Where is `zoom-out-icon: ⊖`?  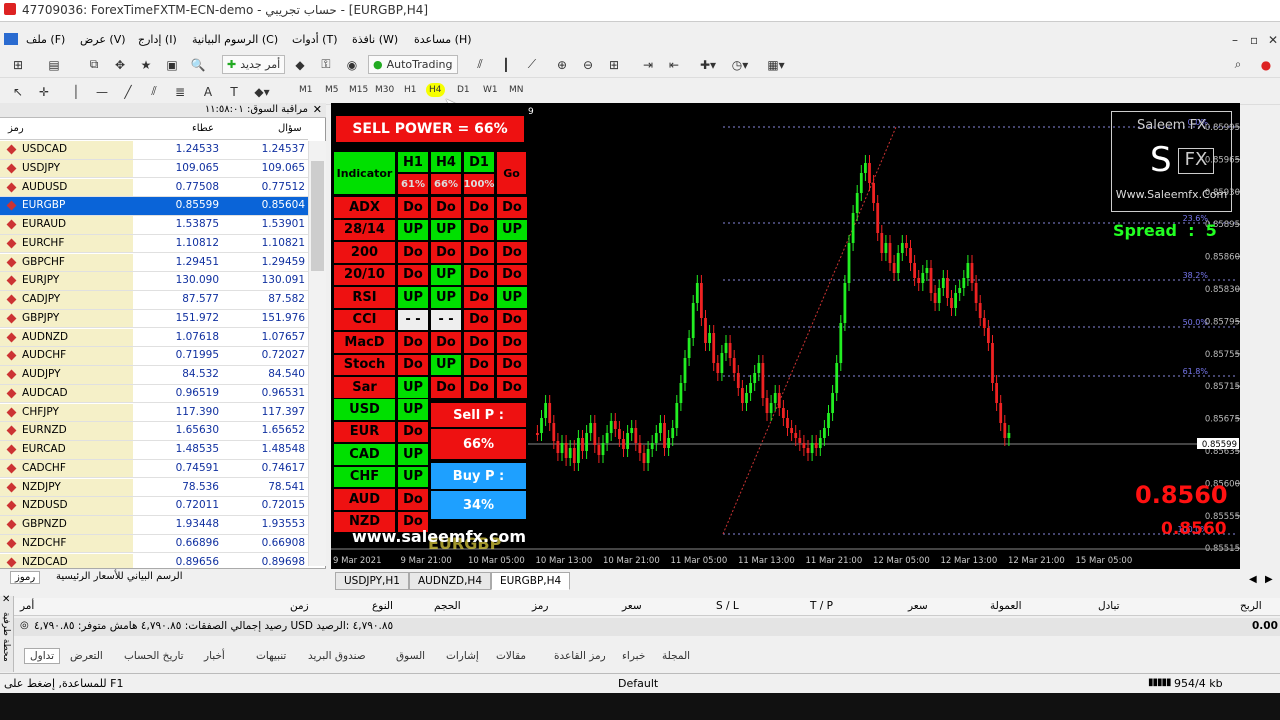
zoom-out-icon: ⊖ is located at coordinates (588, 64).